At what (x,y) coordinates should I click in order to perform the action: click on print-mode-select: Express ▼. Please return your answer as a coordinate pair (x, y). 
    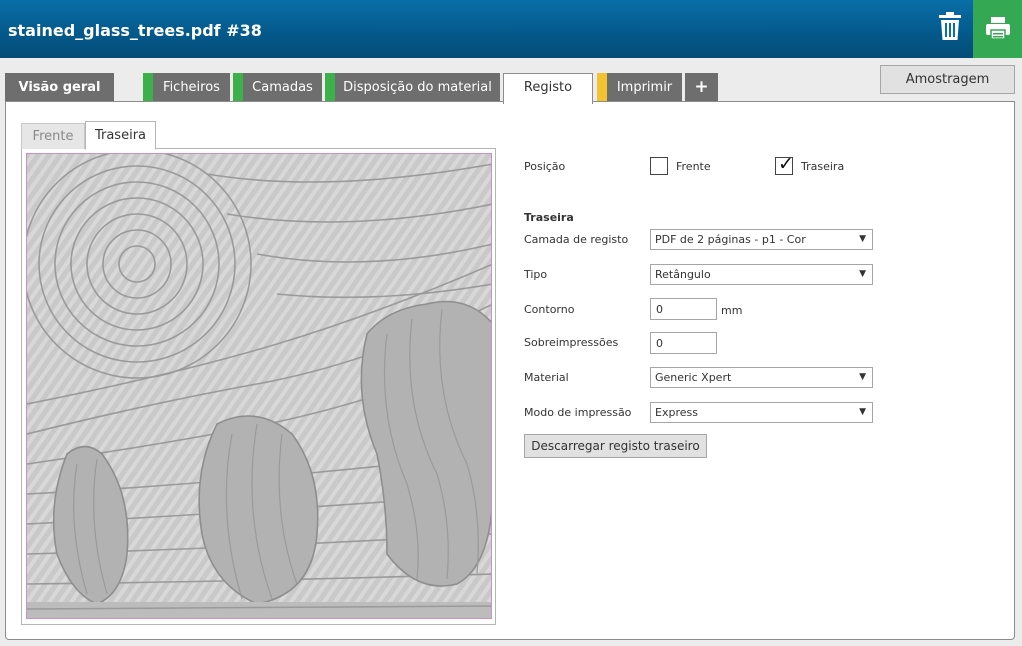
    Looking at the image, I should click on (761, 412).